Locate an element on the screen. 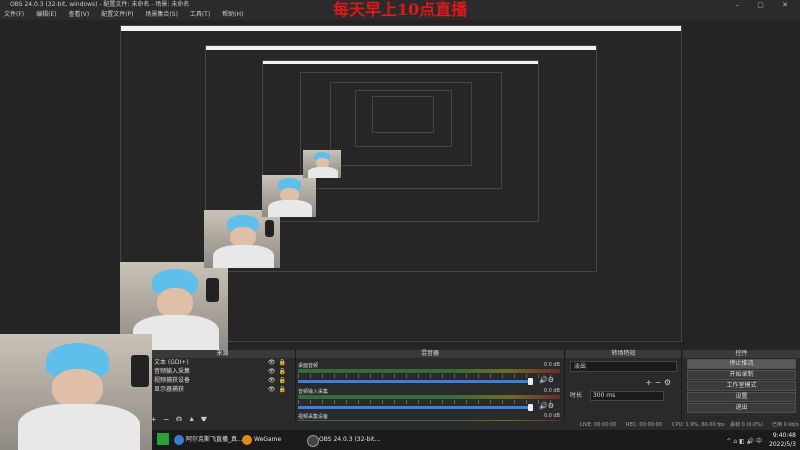 This screenshot has width=800, height=450. wegame-icon is located at coordinates (247, 440).